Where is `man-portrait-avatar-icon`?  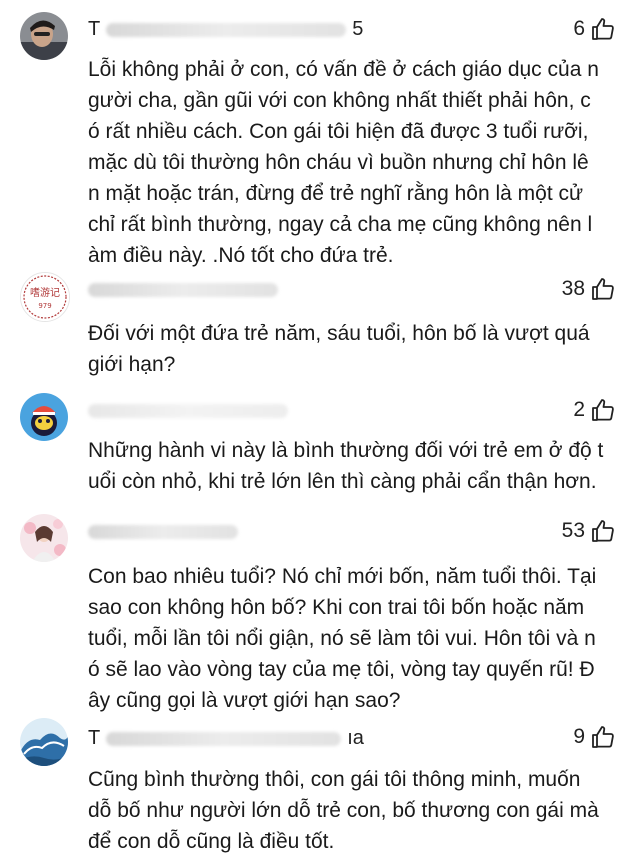 man-portrait-avatar-icon is located at coordinates (44, 36).